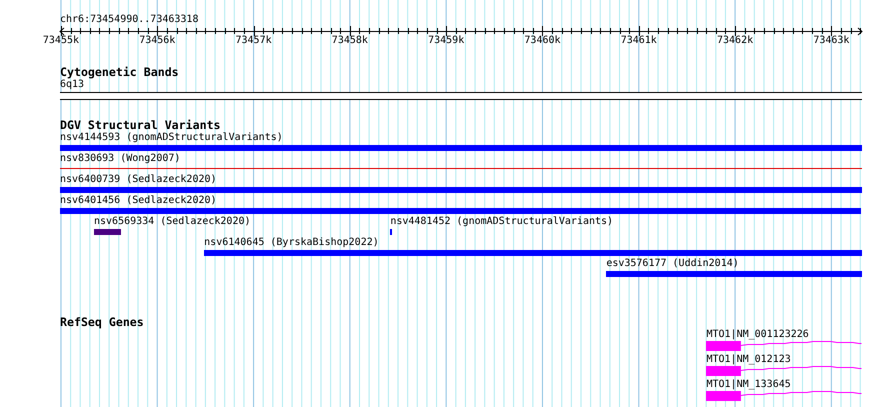 The width and height of the screenshot is (890, 407). Describe the element at coordinates (141, 125) in the screenshot. I see `track-title: DGV Structural Variants` at that location.